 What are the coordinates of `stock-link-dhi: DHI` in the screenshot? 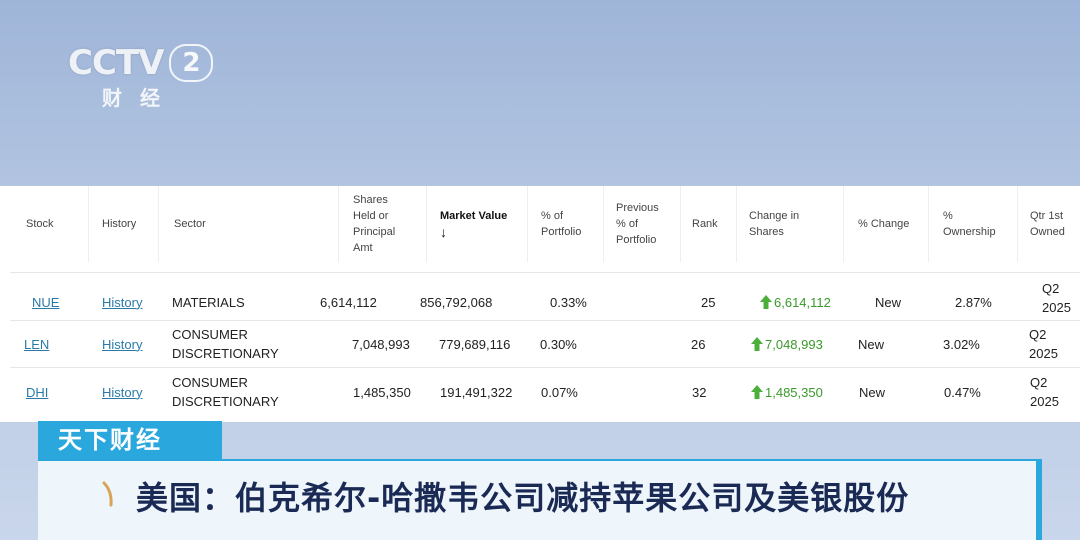 It's located at (37, 392).